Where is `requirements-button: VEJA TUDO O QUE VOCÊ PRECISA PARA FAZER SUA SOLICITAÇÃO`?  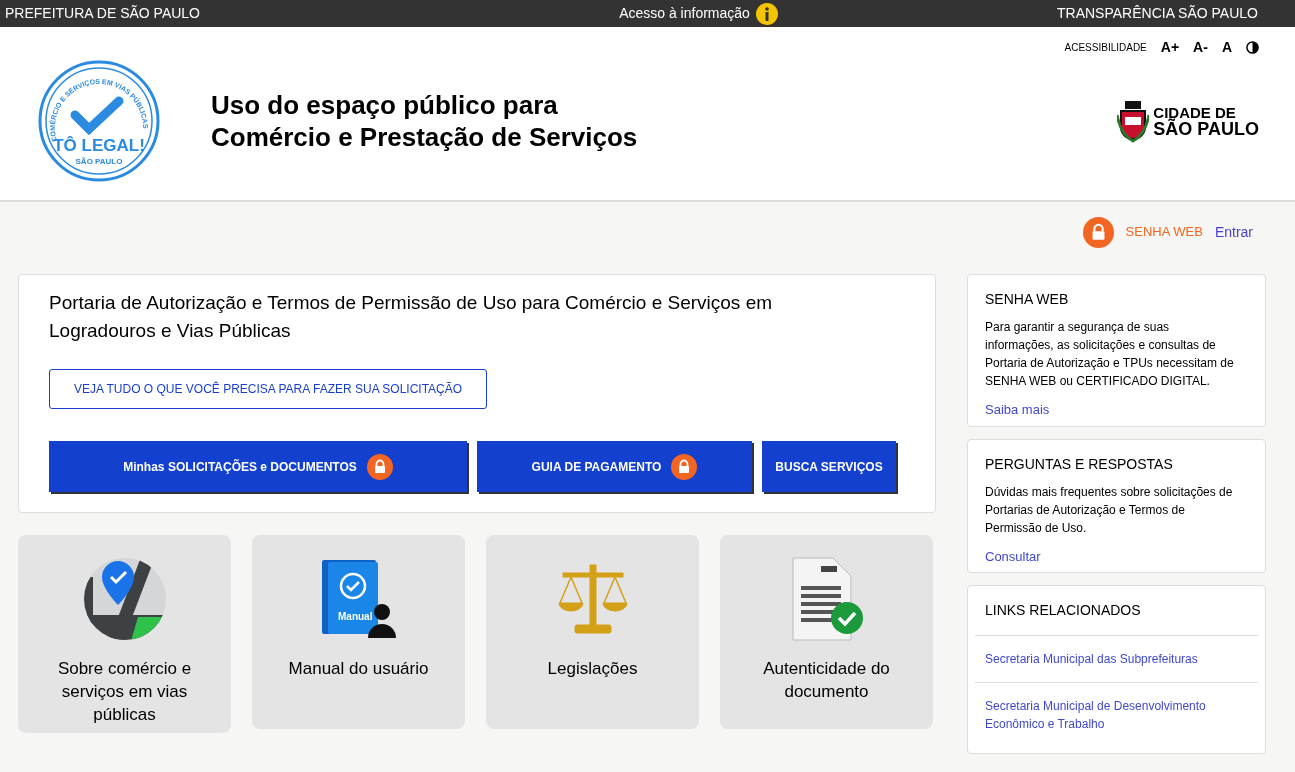 requirements-button: VEJA TUDO O QUE VOCÊ PRECISA PARA FAZER SUA SOLICITAÇÃO is located at coordinates (268, 389).